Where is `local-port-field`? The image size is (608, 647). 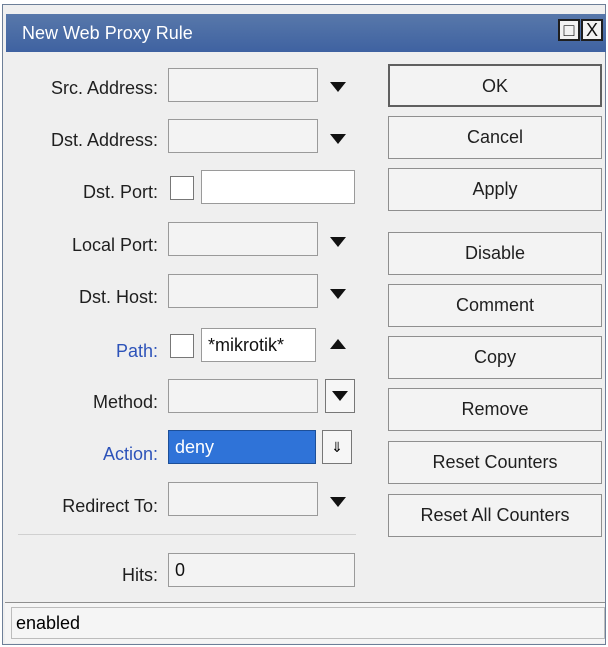
local-port-field is located at coordinates (243, 239).